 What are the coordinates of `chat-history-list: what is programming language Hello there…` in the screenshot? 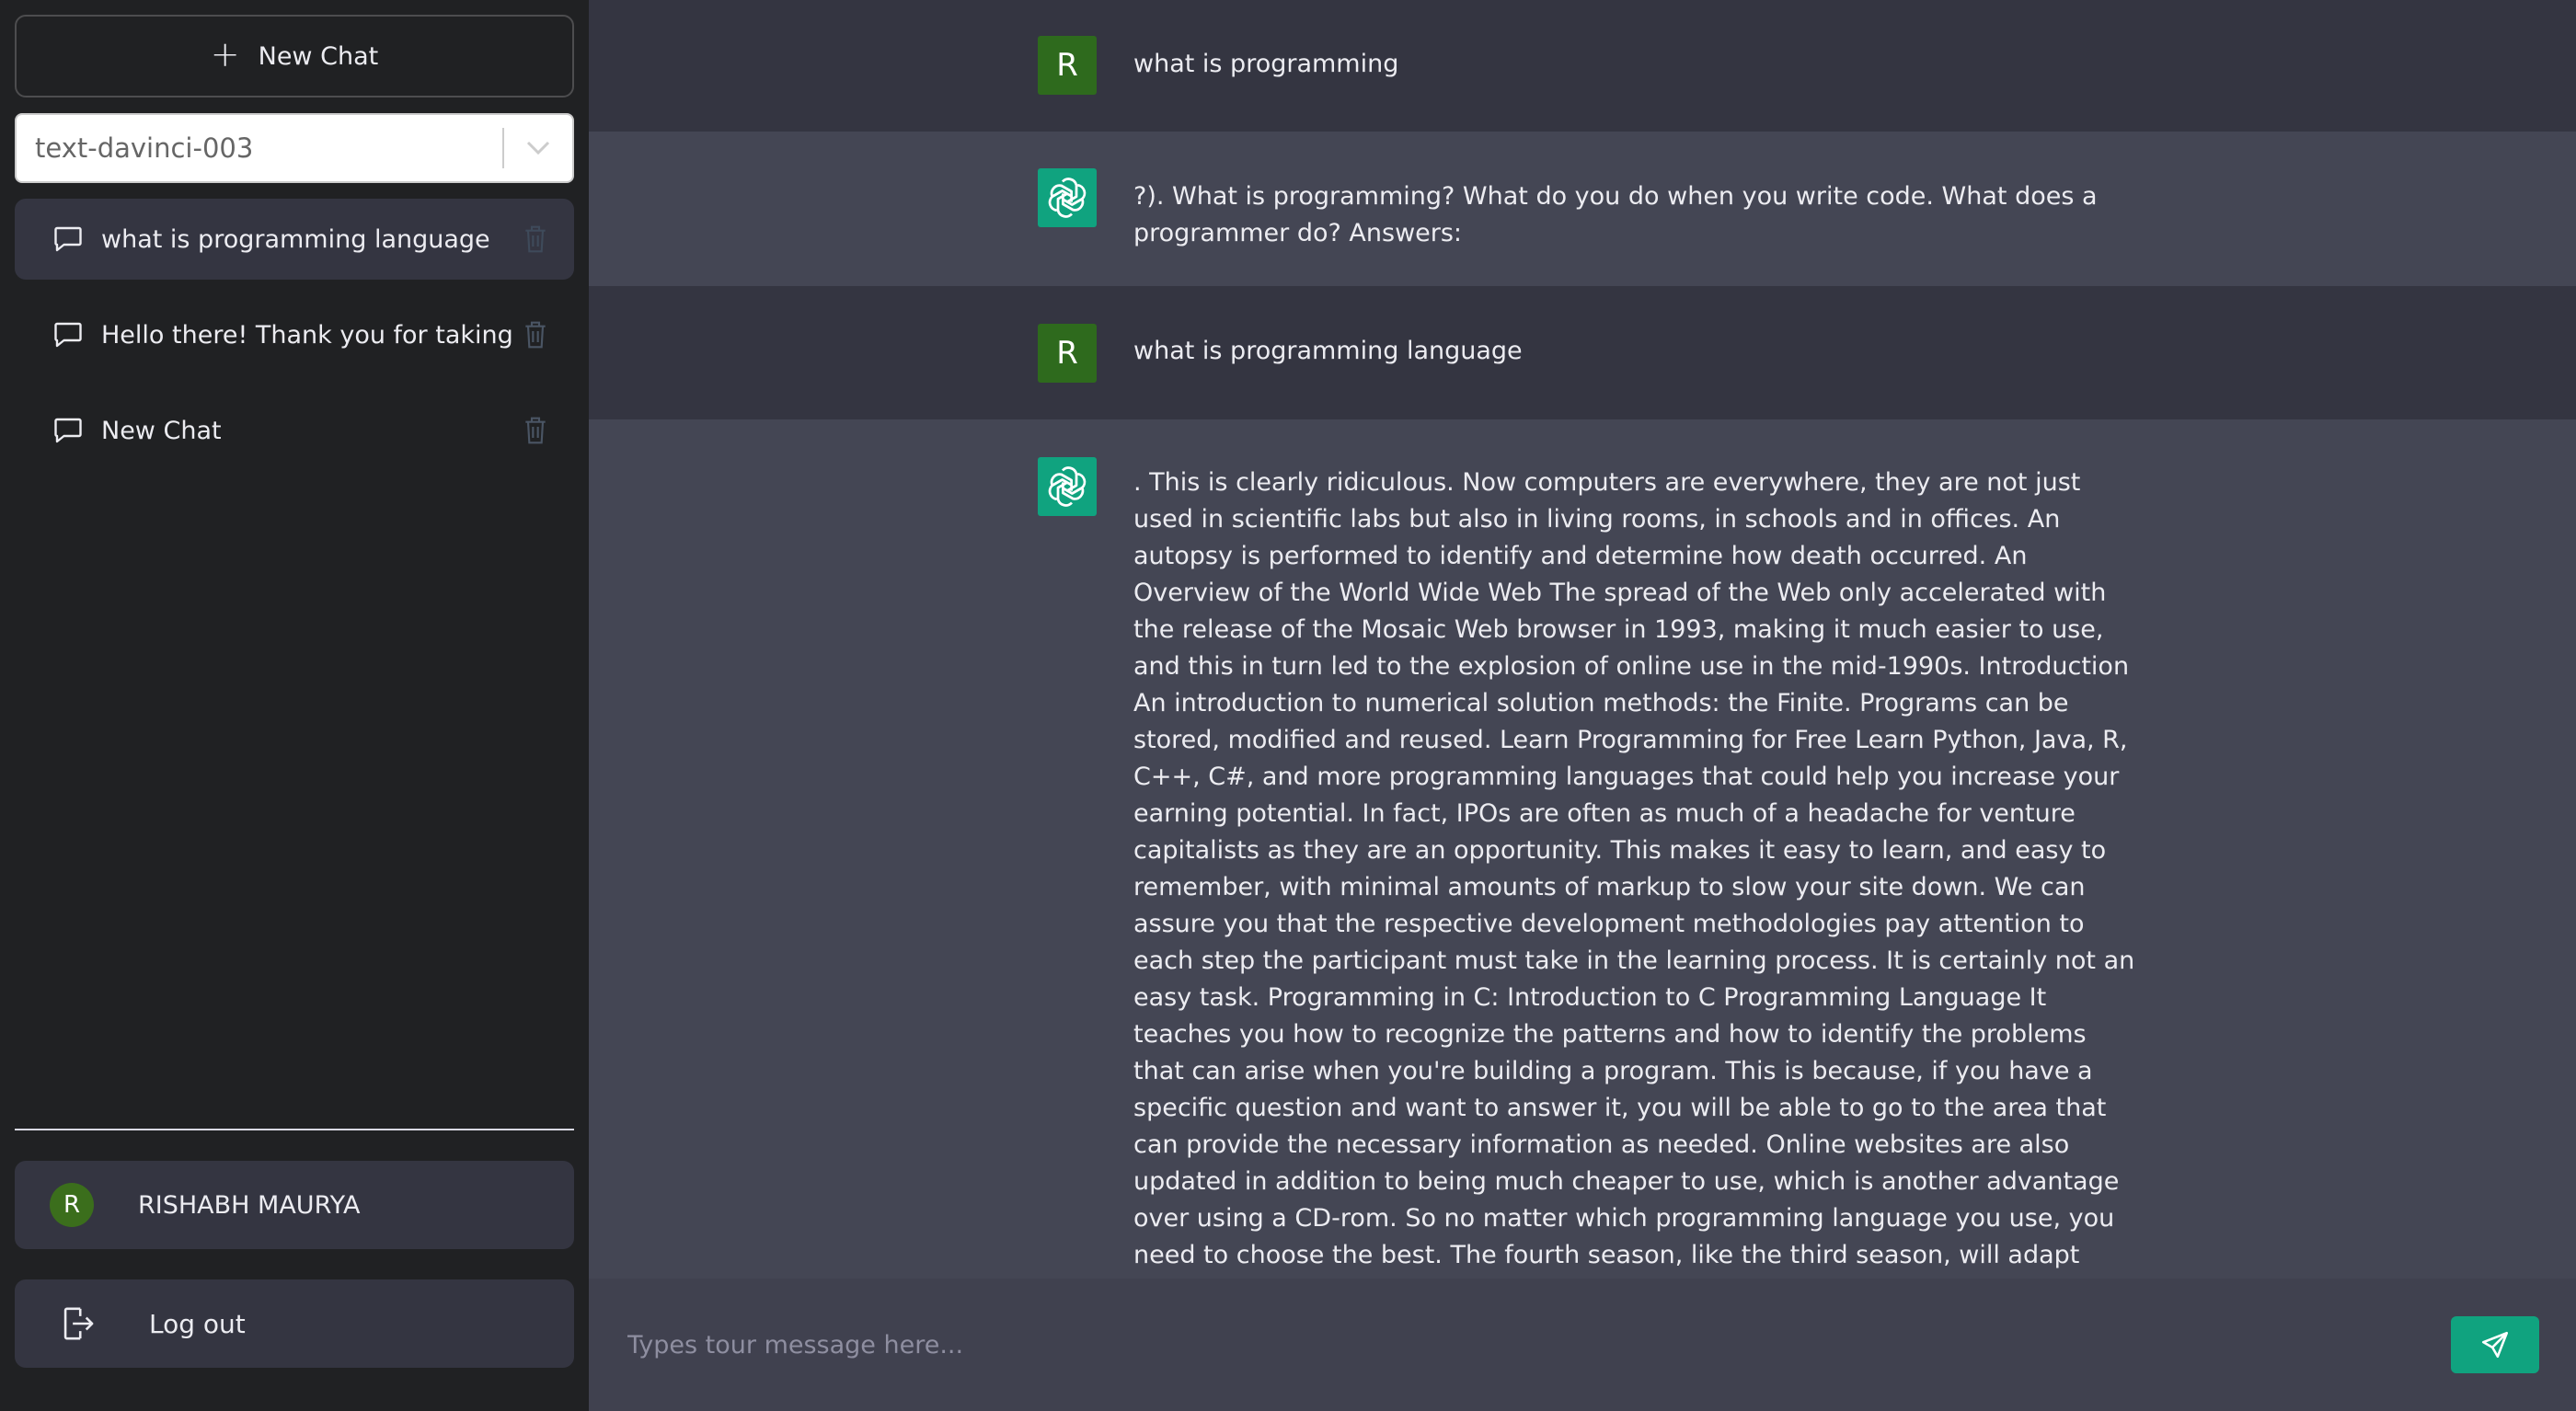 It's located at (294, 343).